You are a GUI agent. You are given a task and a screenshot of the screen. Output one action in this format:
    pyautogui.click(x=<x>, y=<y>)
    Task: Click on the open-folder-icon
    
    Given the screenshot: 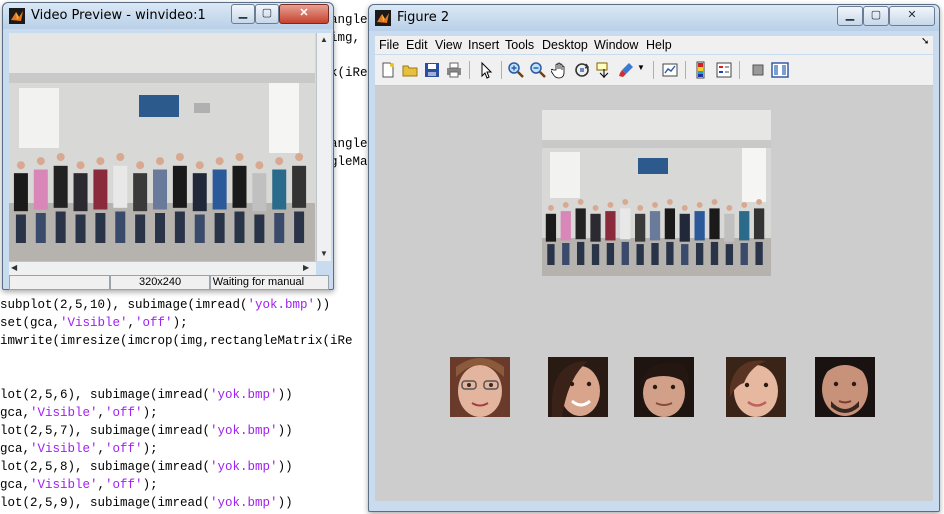 What is the action you would take?
    pyautogui.click(x=410, y=70)
    